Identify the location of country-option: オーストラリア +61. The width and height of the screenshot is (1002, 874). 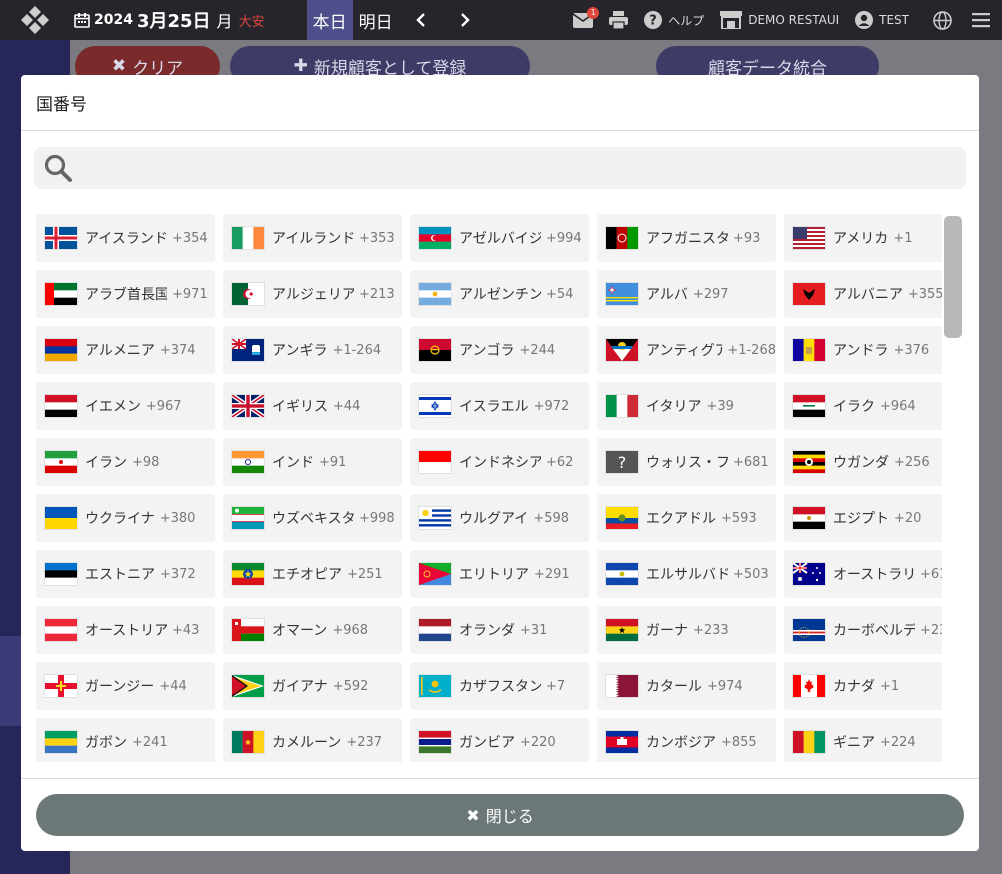
(863, 574).